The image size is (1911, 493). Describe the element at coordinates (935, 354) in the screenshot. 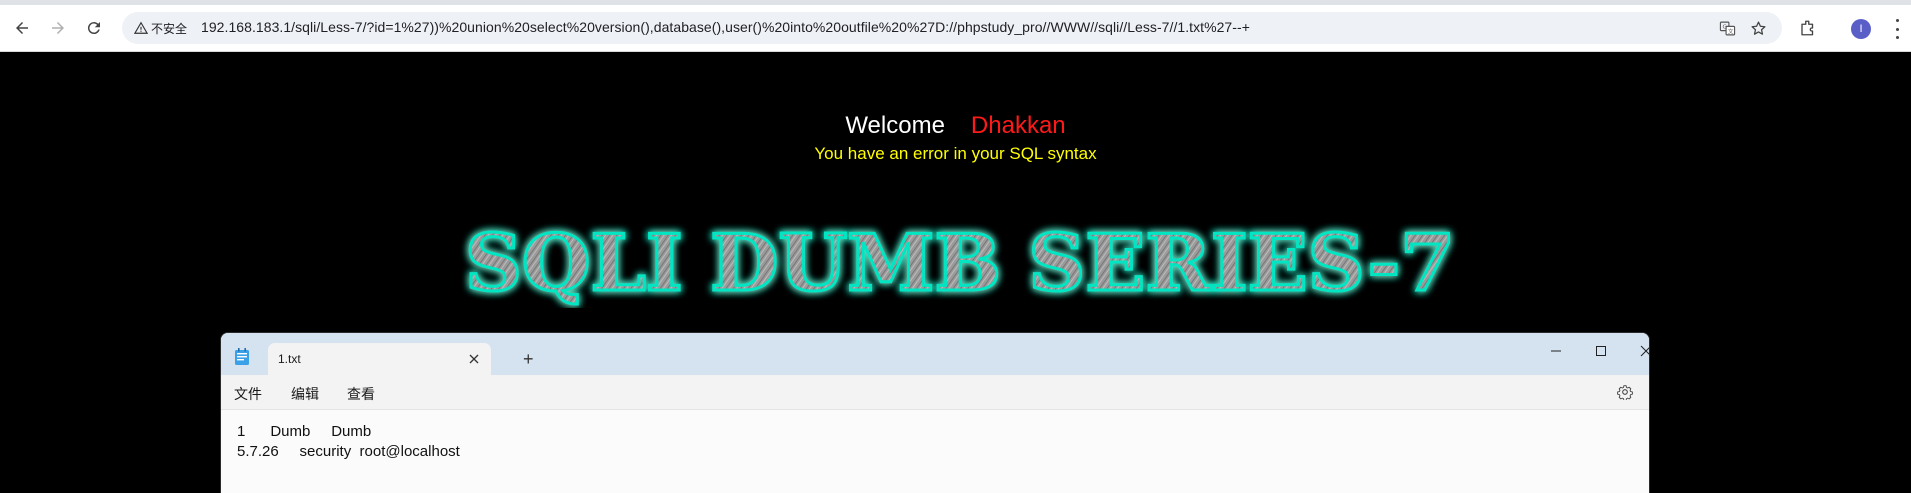

I see `notepad-titlebar: 1.txt +` at that location.